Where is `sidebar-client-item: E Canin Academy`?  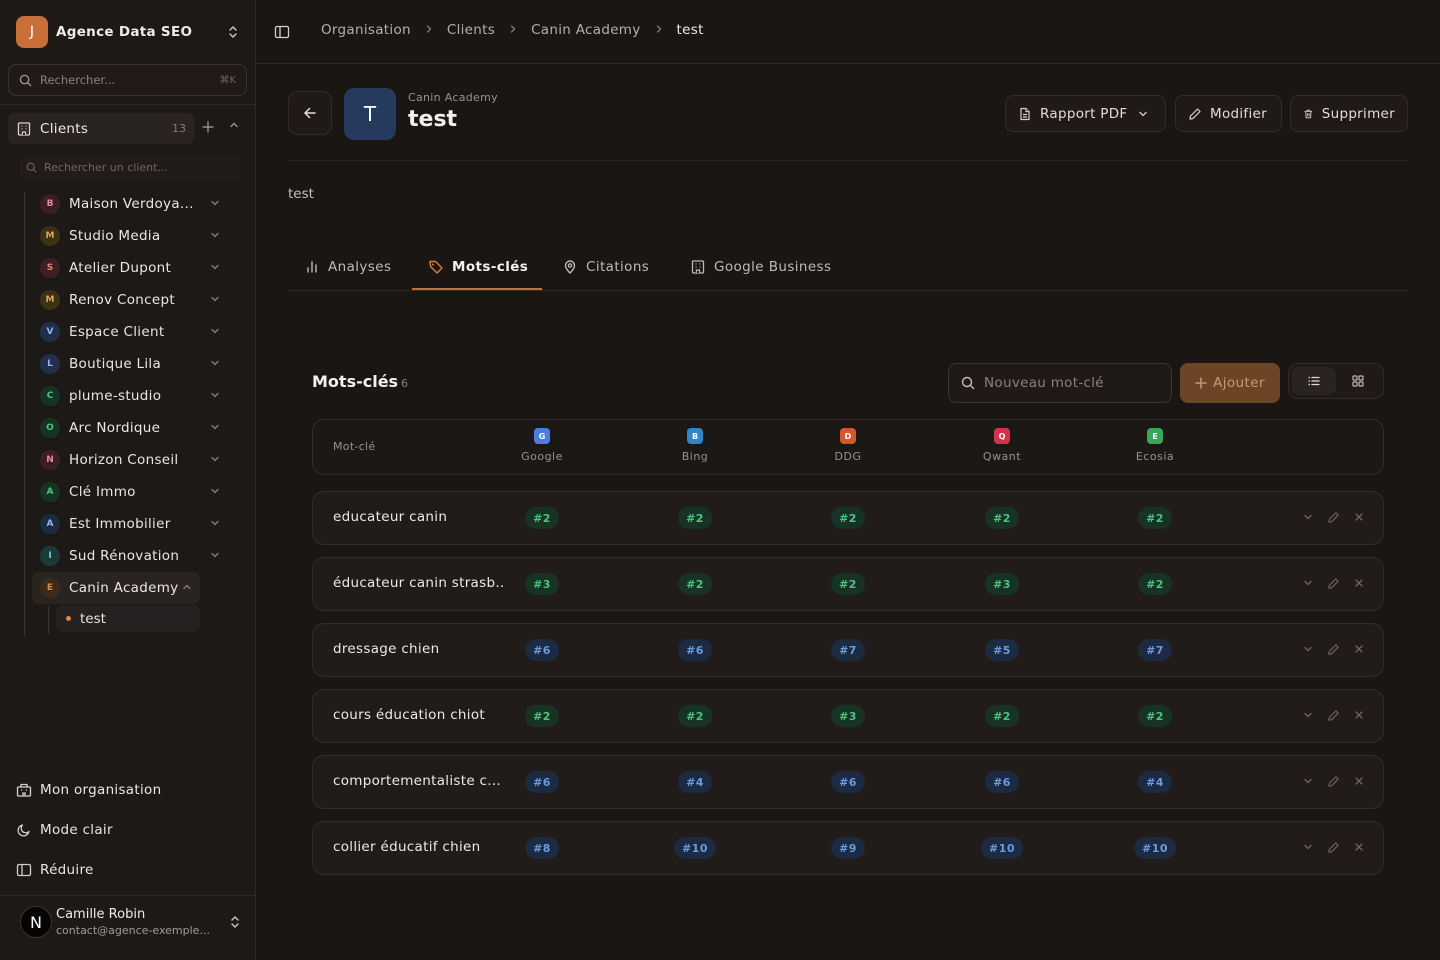
sidebar-client-item: E Canin Academy is located at coordinates (116, 588).